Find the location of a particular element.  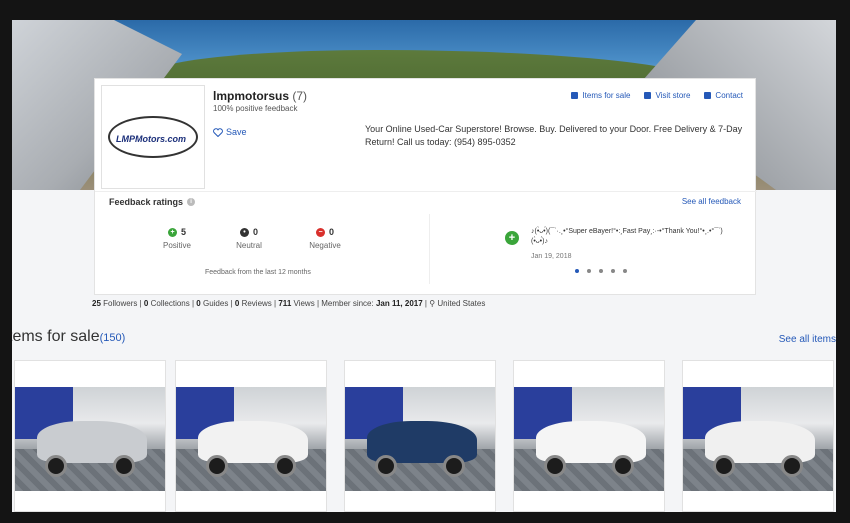

items-for-sale-heading: tems for sale(150) is located at coordinates (68, 337).